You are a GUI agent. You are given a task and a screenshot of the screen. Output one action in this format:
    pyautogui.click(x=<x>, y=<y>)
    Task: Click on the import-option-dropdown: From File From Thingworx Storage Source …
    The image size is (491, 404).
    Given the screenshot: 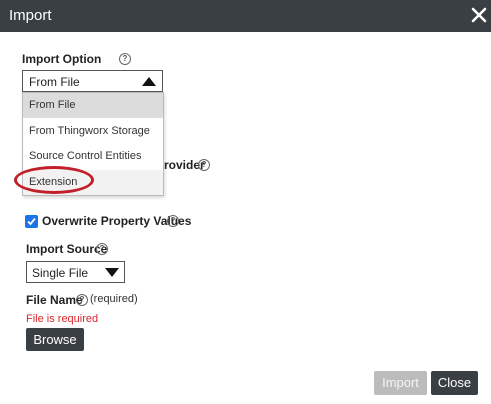 What is the action you would take?
    pyautogui.click(x=93, y=144)
    